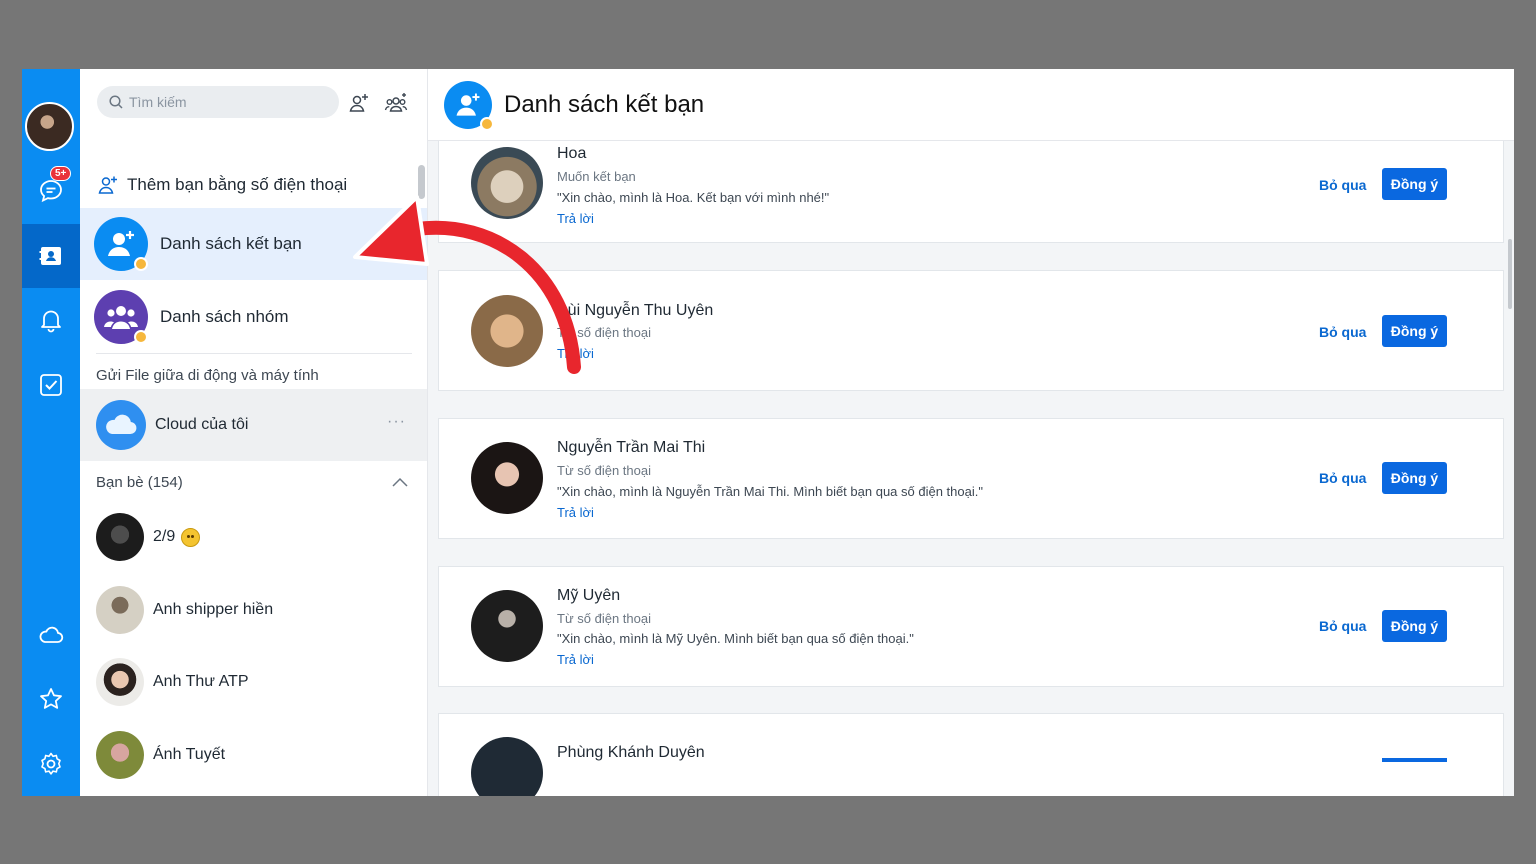 The image size is (1536, 864). I want to click on sidebar-scrollbar, so click(421, 182).